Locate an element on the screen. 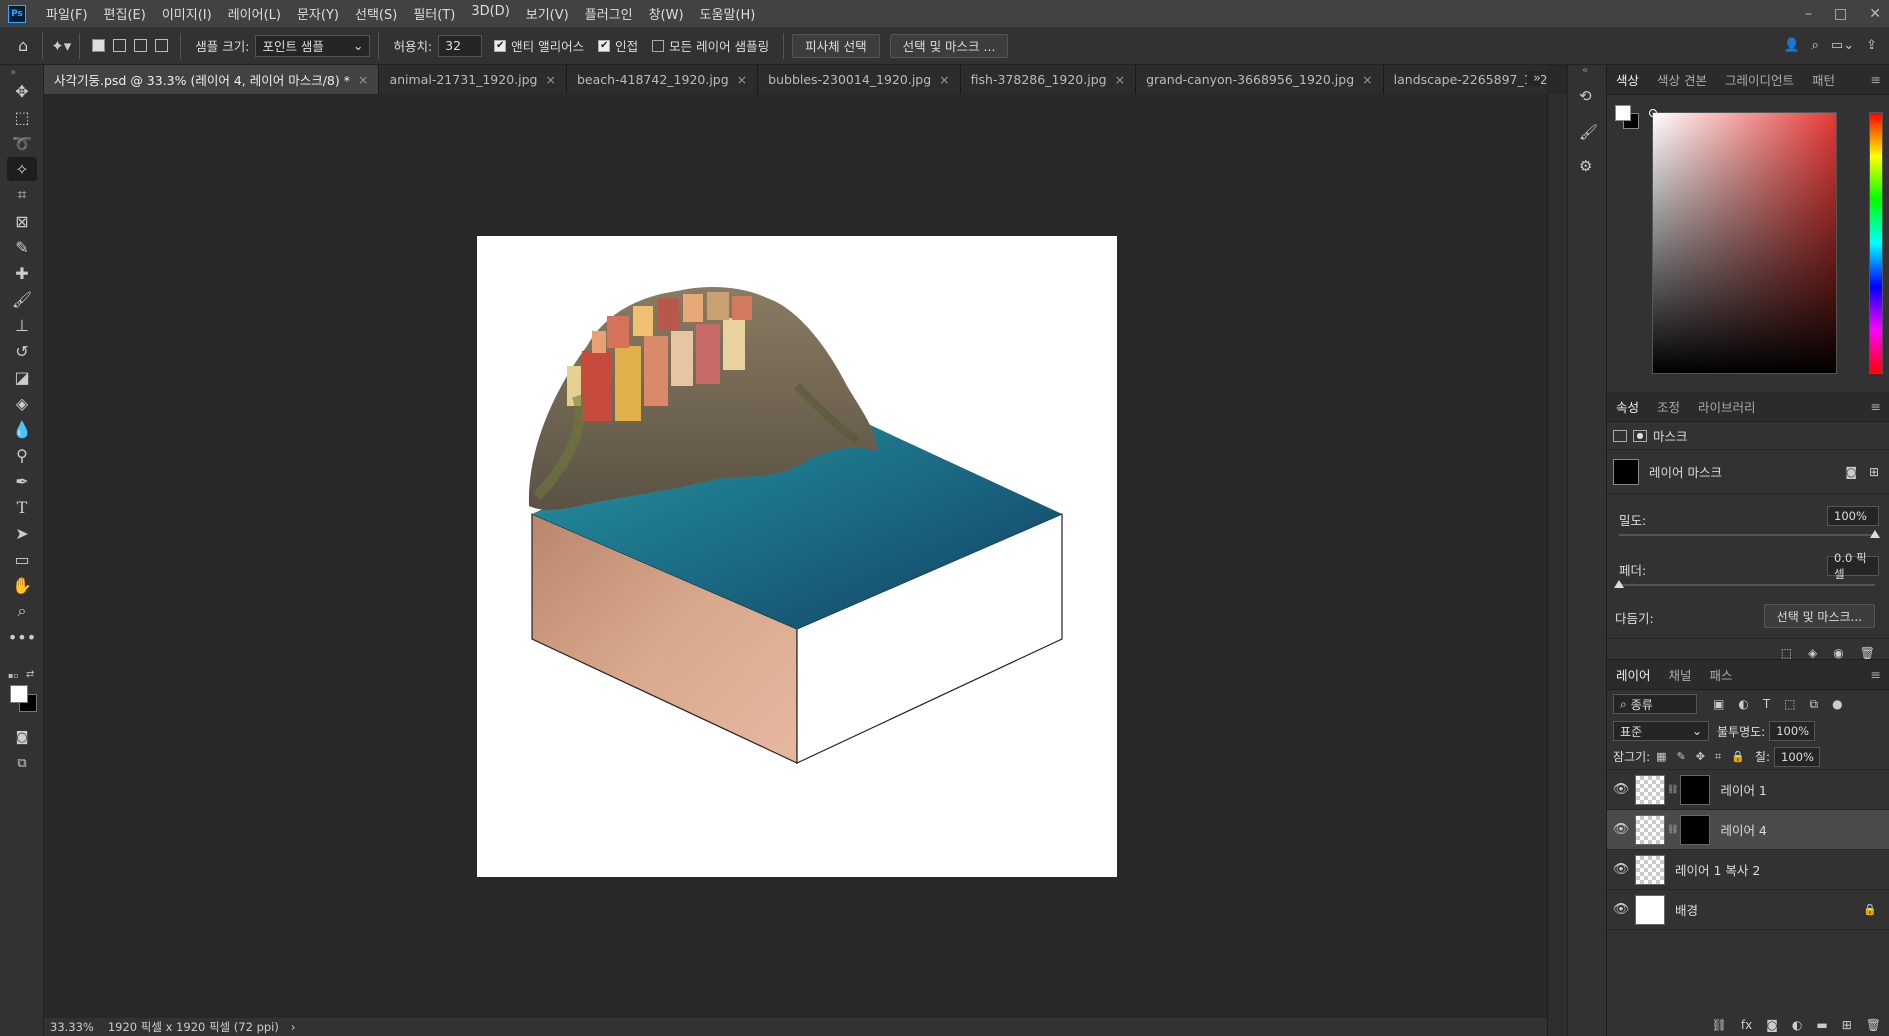  color-field is located at coordinates (1743, 241).